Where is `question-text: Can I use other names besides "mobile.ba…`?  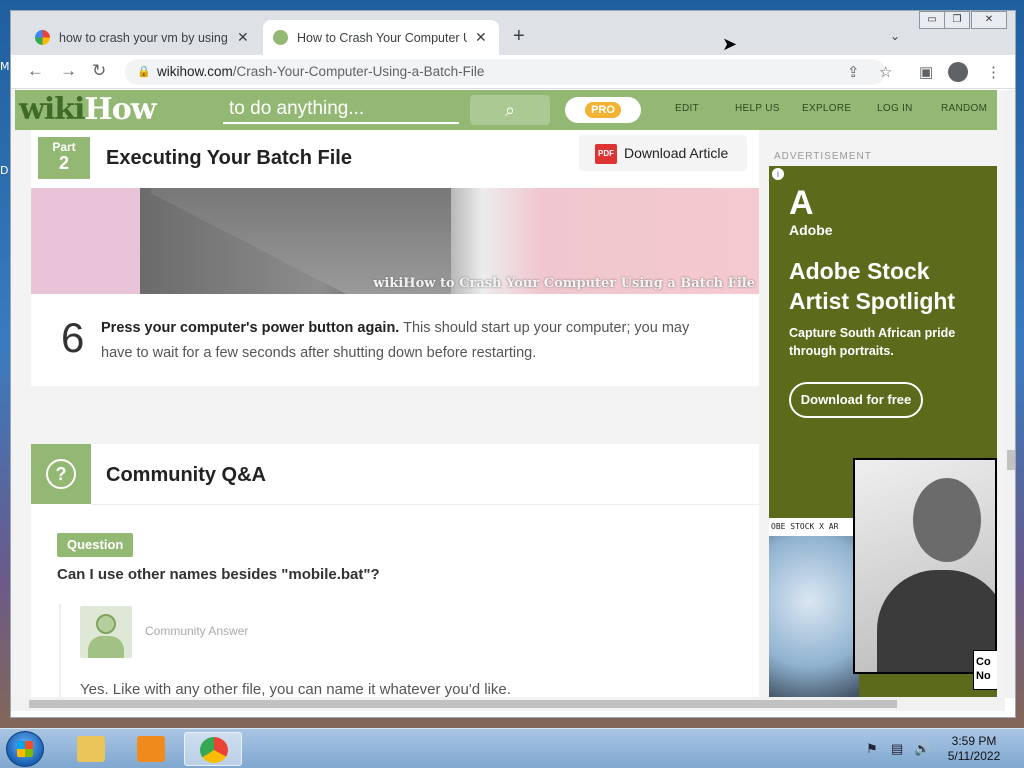 question-text: Can I use other names besides "mobile.ba… is located at coordinates (218, 574).